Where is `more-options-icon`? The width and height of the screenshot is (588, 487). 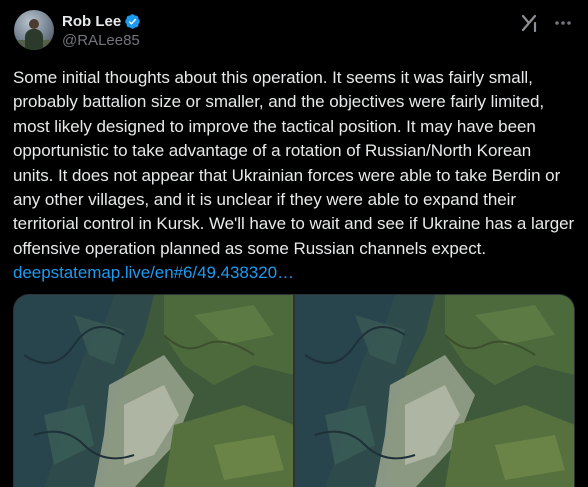 more-options-icon is located at coordinates (563, 23).